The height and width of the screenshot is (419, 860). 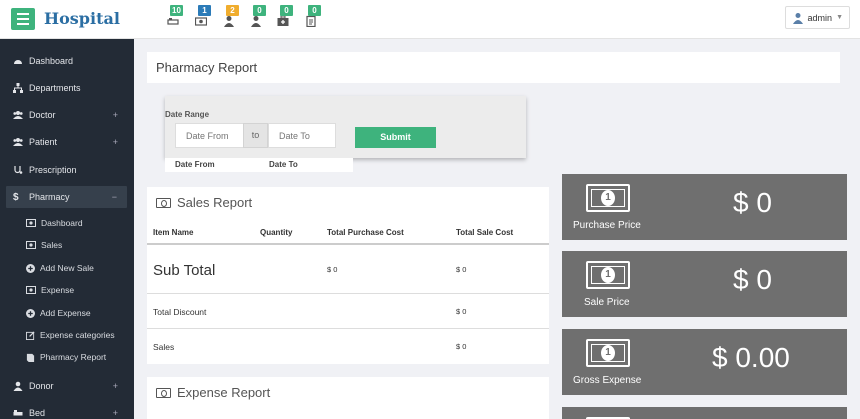 What do you see at coordinates (42, 114) in the screenshot?
I see `sidebar-label: Doctor` at bounding box center [42, 114].